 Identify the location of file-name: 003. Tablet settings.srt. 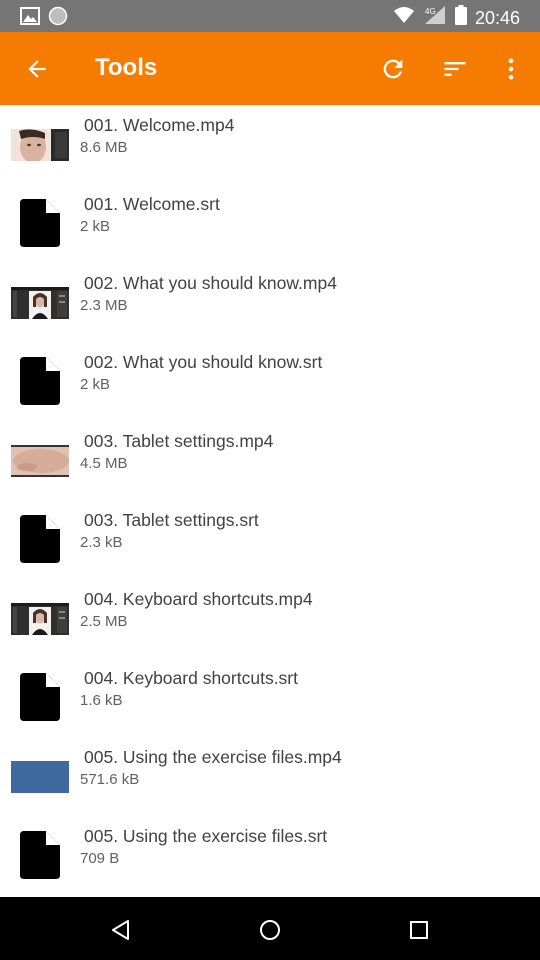
(171, 520).